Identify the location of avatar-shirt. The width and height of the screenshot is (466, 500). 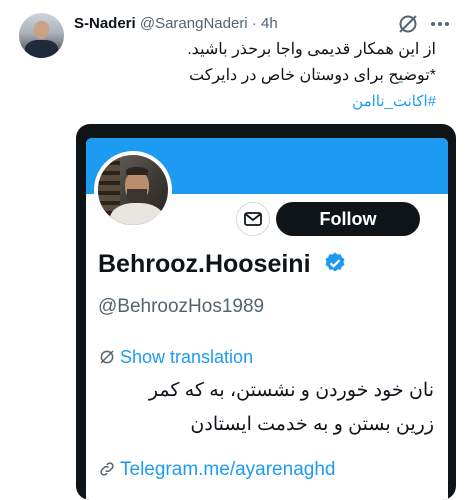
(137, 214).